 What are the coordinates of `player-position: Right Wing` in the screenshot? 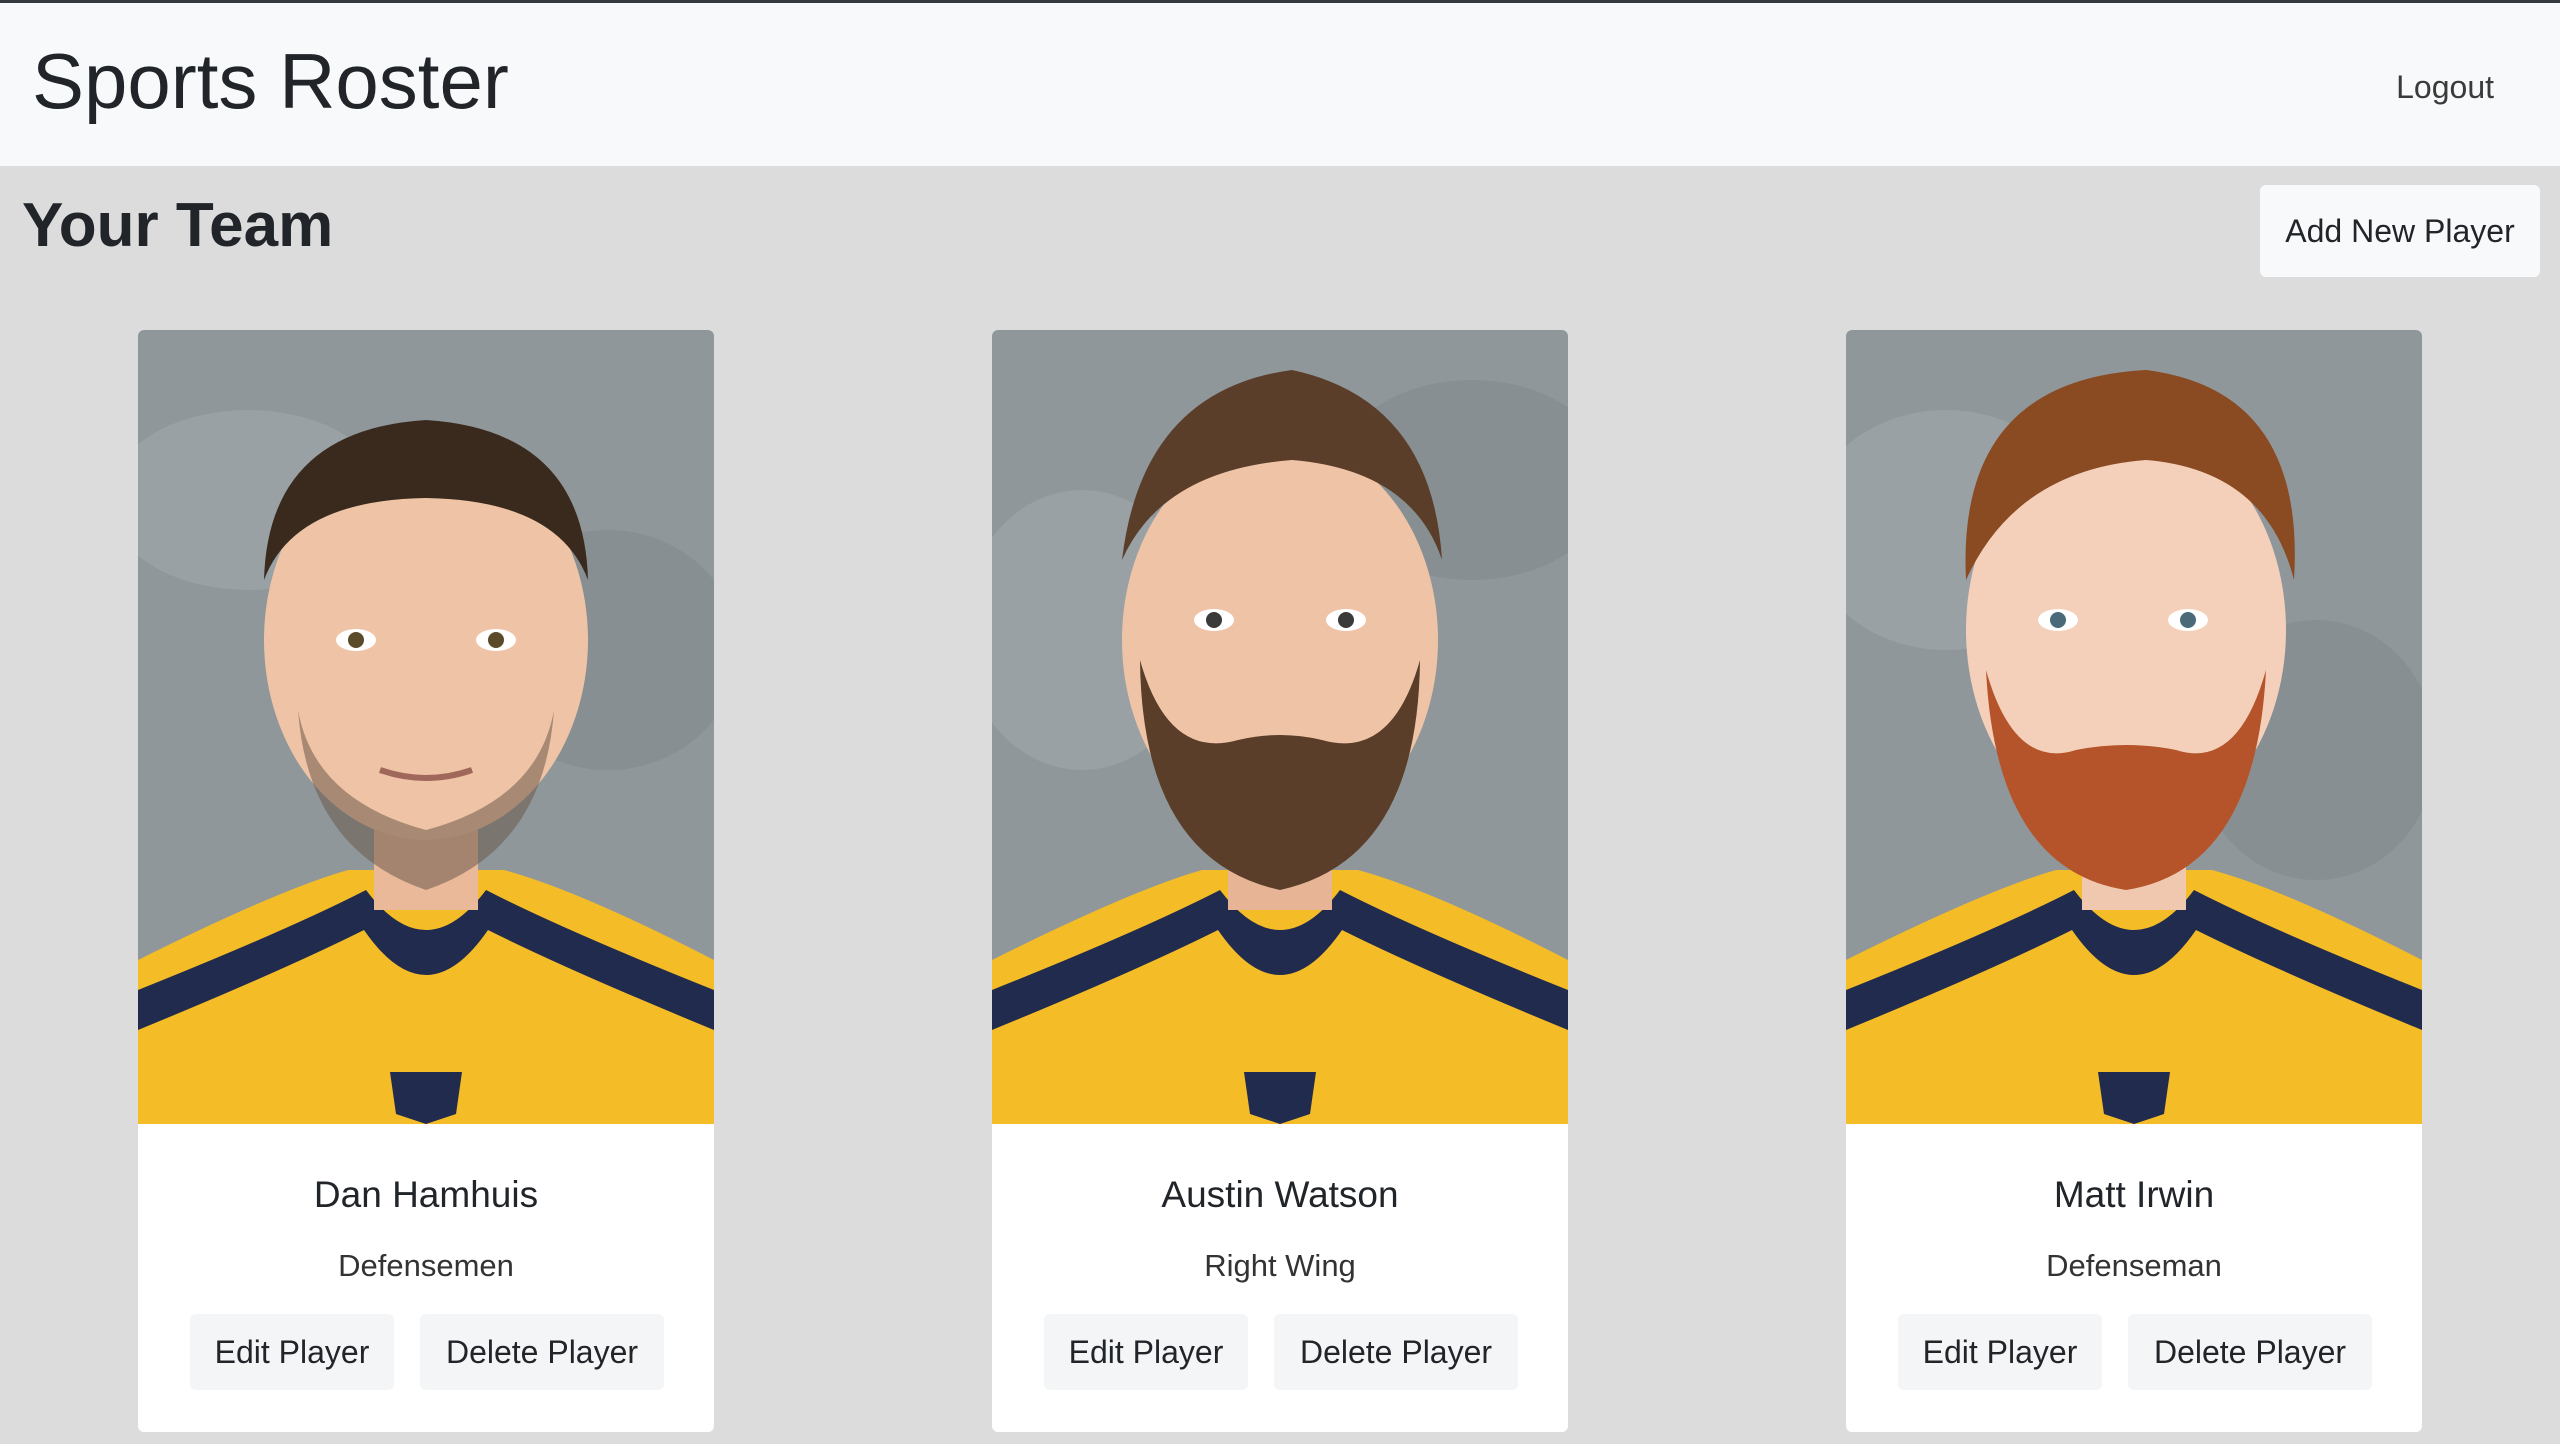 It's located at (1280, 1265).